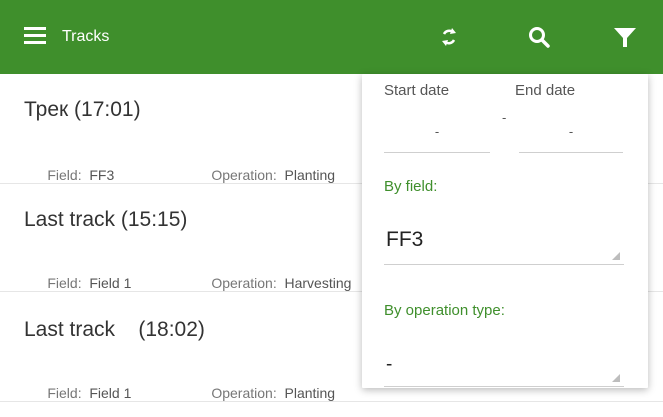  What do you see at coordinates (273, 393) in the screenshot?
I see `track-operation: Operation: Planting` at bounding box center [273, 393].